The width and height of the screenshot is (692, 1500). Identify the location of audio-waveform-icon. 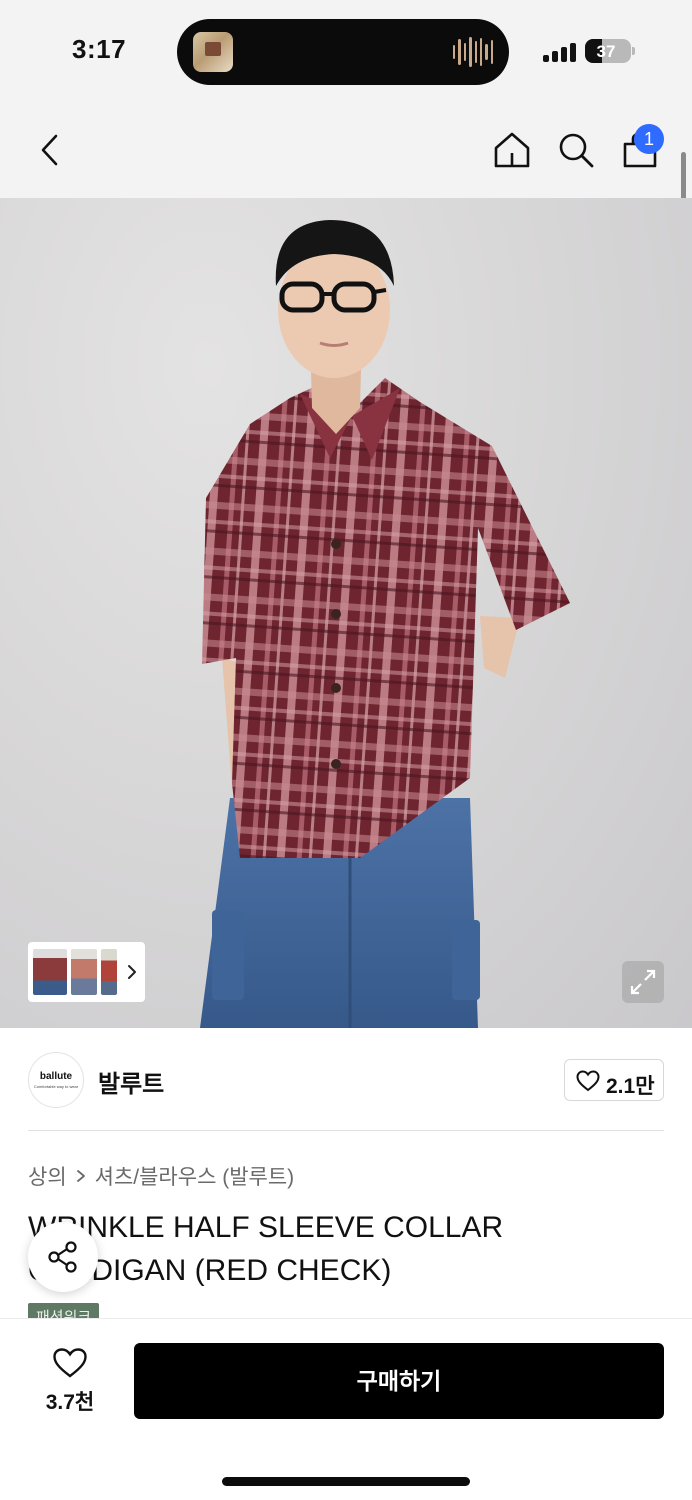
(473, 52).